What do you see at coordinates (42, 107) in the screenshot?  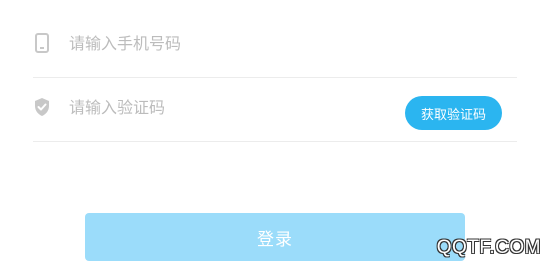 I see `shield-check-icon` at bounding box center [42, 107].